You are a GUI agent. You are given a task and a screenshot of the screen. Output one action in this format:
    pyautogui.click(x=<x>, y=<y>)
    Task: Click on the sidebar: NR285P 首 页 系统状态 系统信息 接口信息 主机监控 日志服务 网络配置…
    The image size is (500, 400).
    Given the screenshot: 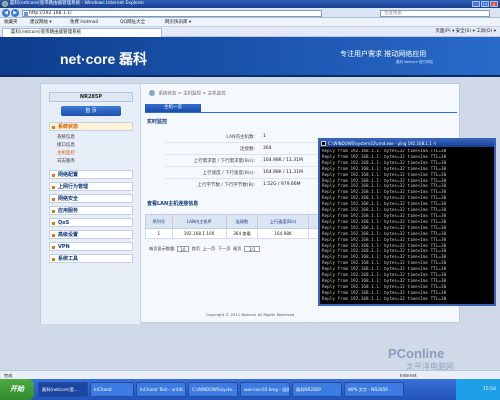 What is the action you would take?
    pyautogui.click(x=91, y=204)
    